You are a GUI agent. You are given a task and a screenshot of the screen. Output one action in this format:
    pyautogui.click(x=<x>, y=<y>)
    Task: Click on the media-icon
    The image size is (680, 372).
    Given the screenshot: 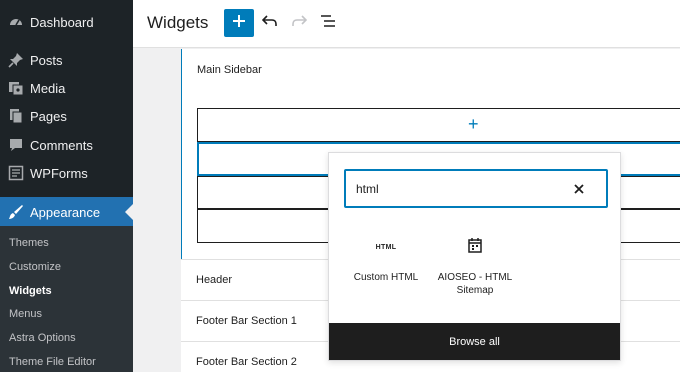 What is the action you would take?
    pyautogui.click(x=16, y=88)
    